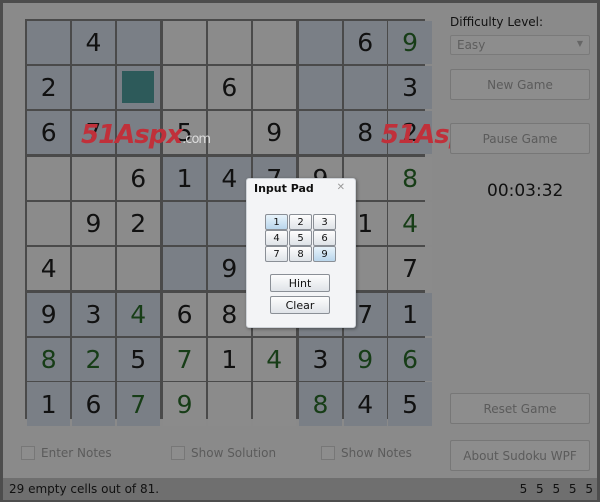 Image resolution: width=600 pixels, height=502 pixels. What do you see at coordinates (284, 188) in the screenshot?
I see `input-pad-title: Input Pad` at bounding box center [284, 188].